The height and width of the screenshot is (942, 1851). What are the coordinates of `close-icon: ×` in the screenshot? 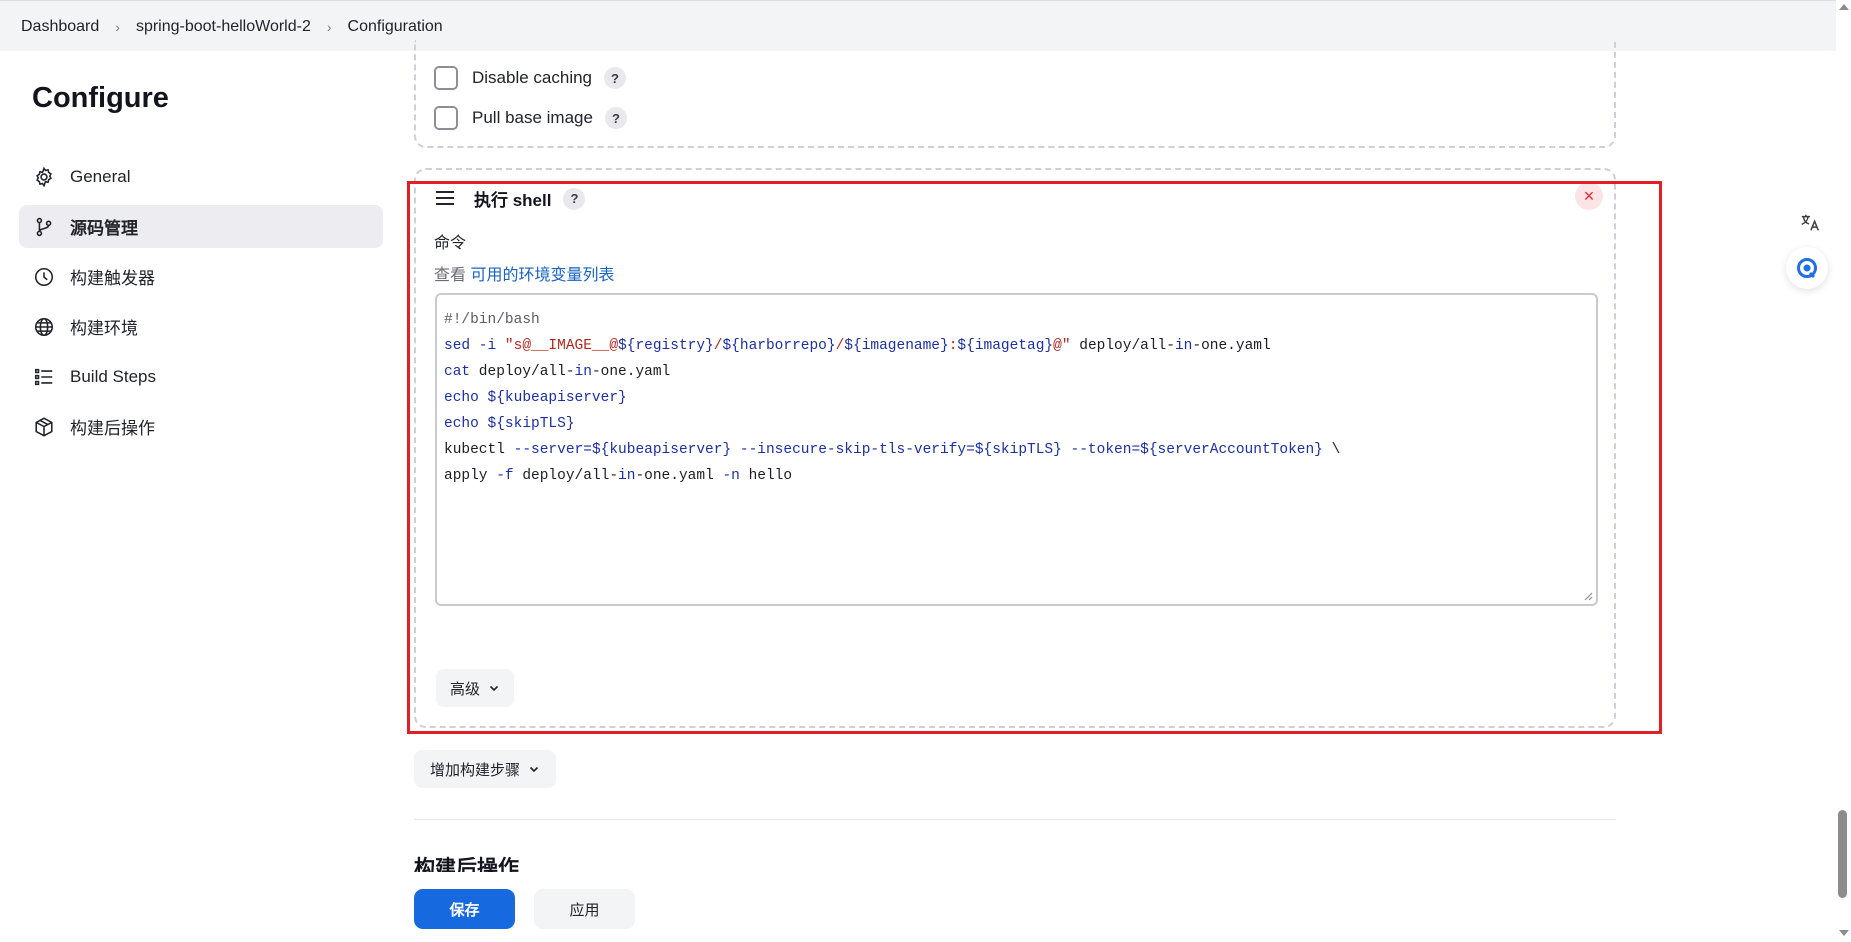 It's located at (1589, 196).